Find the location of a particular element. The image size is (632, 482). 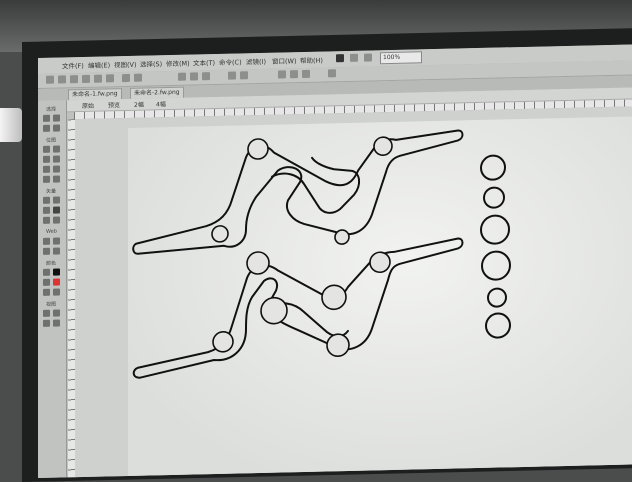

stamp-tool-icon is located at coordinates (56, 179).